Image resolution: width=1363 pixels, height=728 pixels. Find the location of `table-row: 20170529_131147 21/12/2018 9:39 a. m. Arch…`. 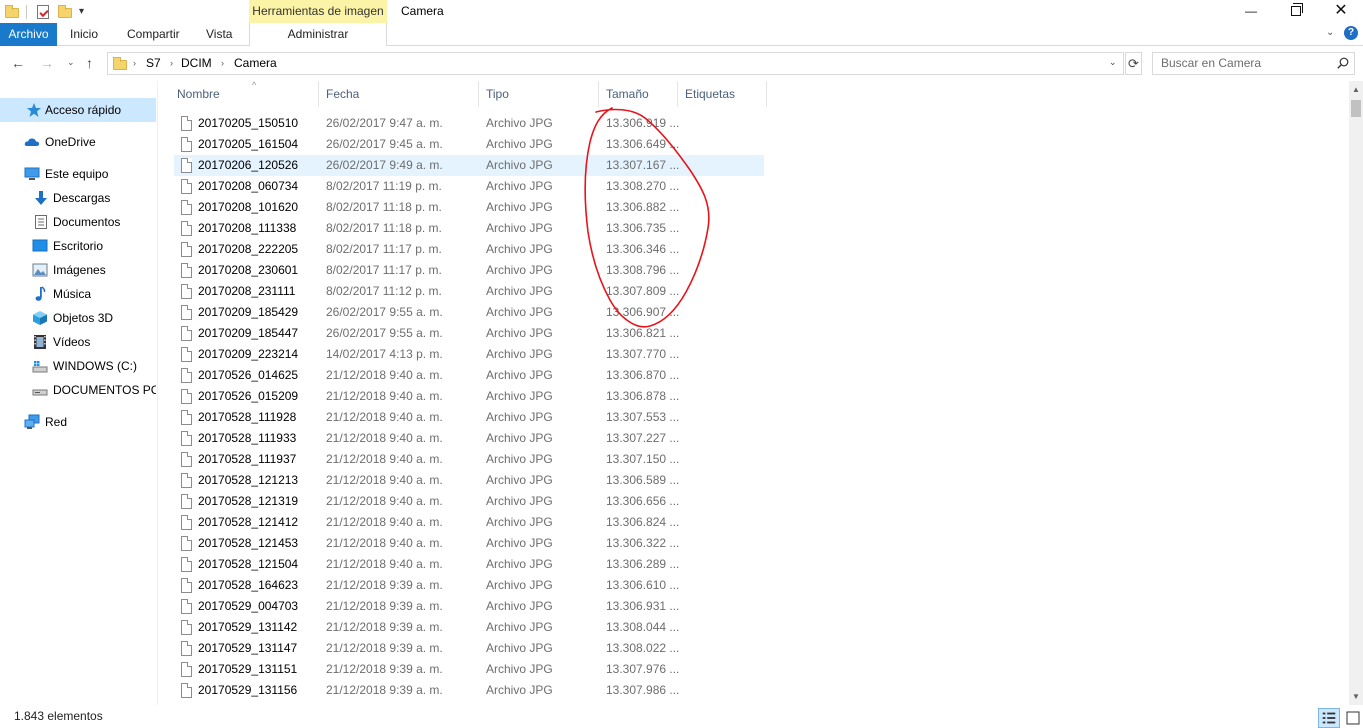

table-row: 20170529_131147 21/12/2018 9:39 a. m. Arch… is located at coordinates (469, 648).